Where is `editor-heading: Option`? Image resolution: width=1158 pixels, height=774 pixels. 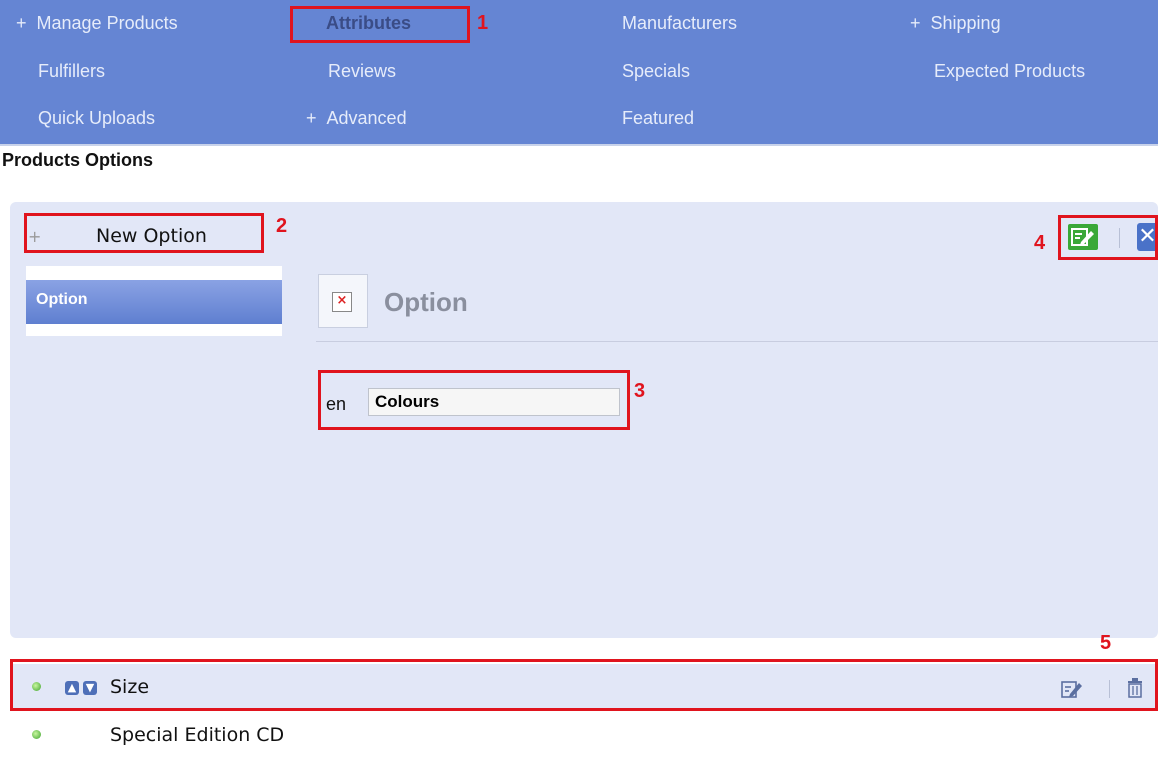 editor-heading: Option is located at coordinates (426, 302).